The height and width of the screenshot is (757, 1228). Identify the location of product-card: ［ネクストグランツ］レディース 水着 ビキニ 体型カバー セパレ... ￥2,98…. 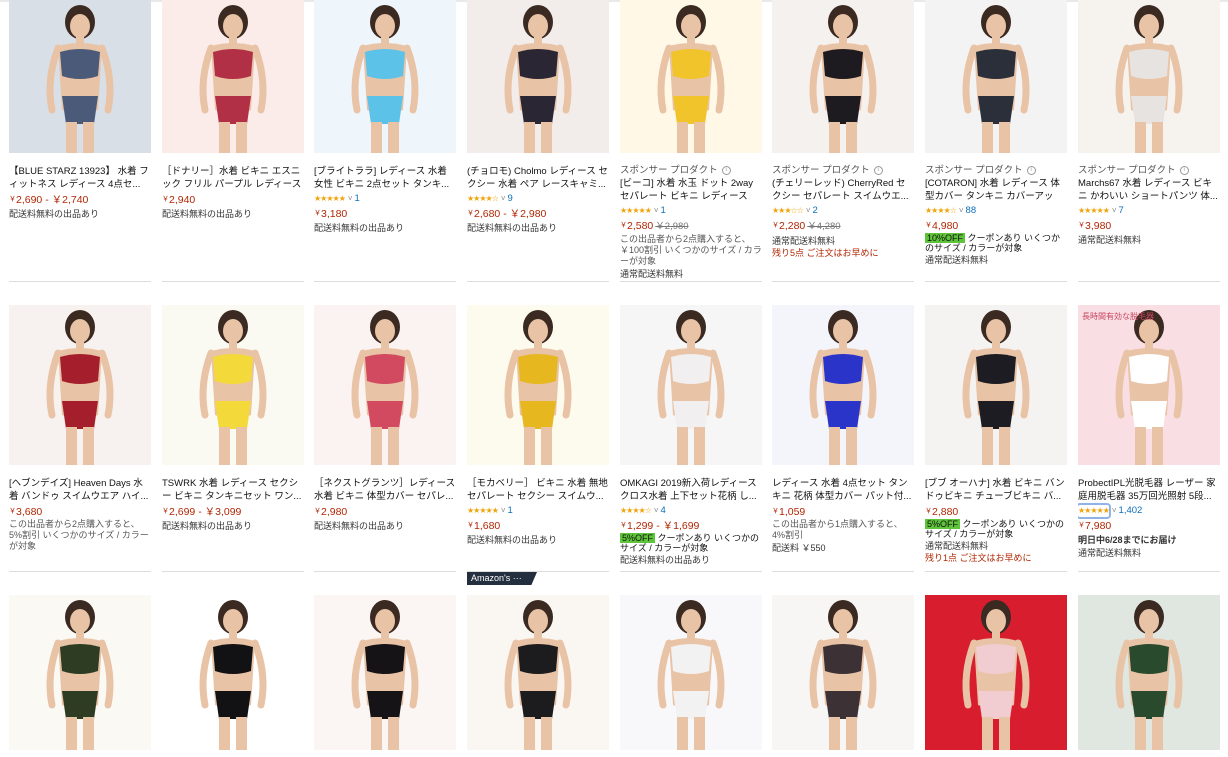
(385, 418).